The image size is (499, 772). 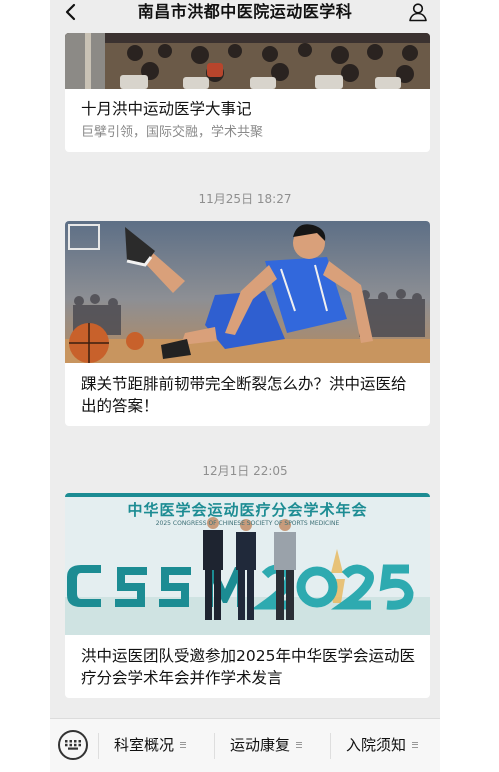 I want to click on article-title: 洪中运医团队受邀参加2025年中华医学会运动医疗分会学术年会并作学术发言, so click(x=248, y=667).